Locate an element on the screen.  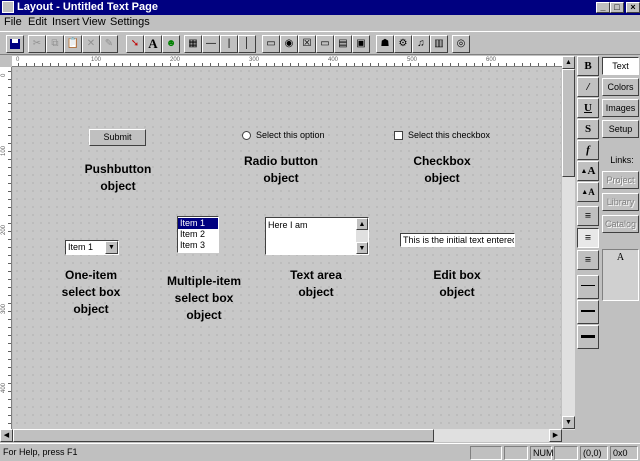
catalog-button: Catalog is located at coordinates (620, 224).